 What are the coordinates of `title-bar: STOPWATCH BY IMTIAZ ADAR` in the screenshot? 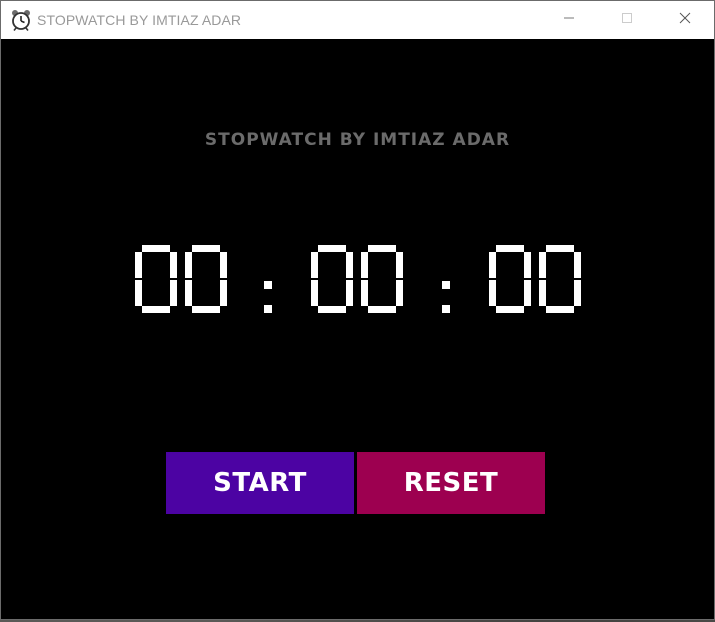 It's located at (357, 20).